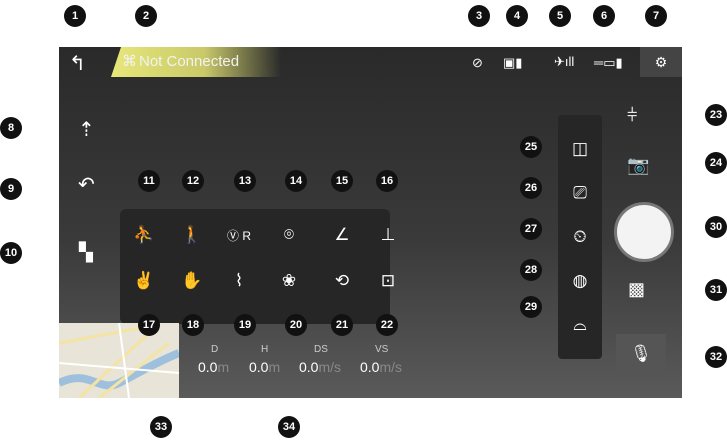 The width and height of the screenshot is (727, 440). Describe the element at coordinates (387, 325) in the screenshot. I see `callout-22: 22` at that location.